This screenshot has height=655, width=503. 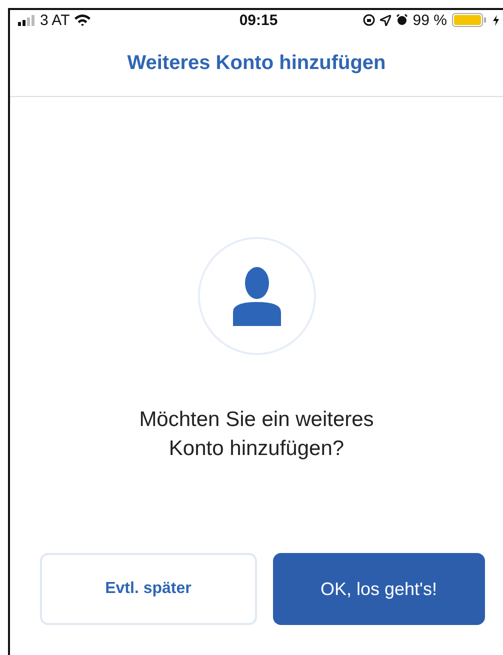 What do you see at coordinates (256, 434) in the screenshot?
I see `question-text: Möchten Sie ein weiteres Konto hinzufügen?` at bounding box center [256, 434].